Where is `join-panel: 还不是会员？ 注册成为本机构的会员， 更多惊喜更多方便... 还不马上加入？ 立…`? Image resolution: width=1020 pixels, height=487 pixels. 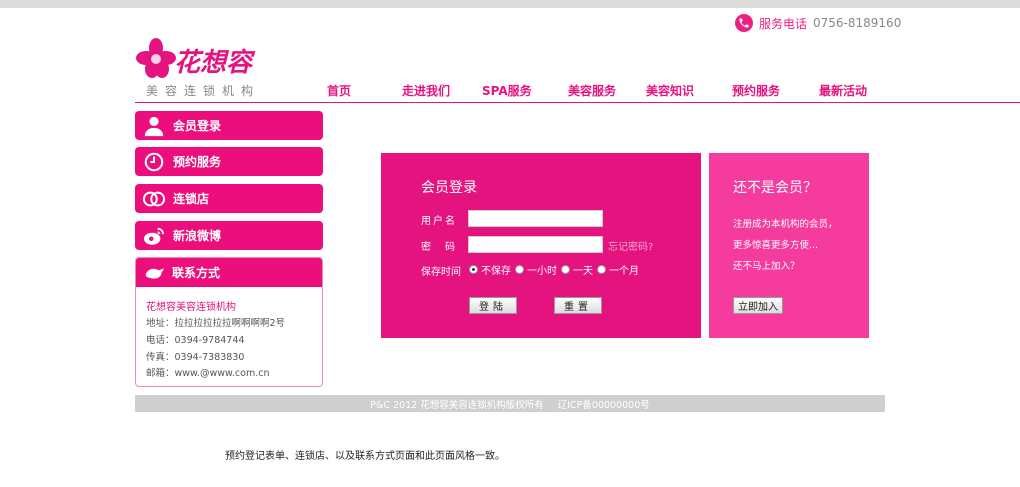
join-panel: 还不是会员？ 注册成为本机构的会员， 更多惊喜更多方便... 还不马上加入？ 立… is located at coordinates (789, 245).